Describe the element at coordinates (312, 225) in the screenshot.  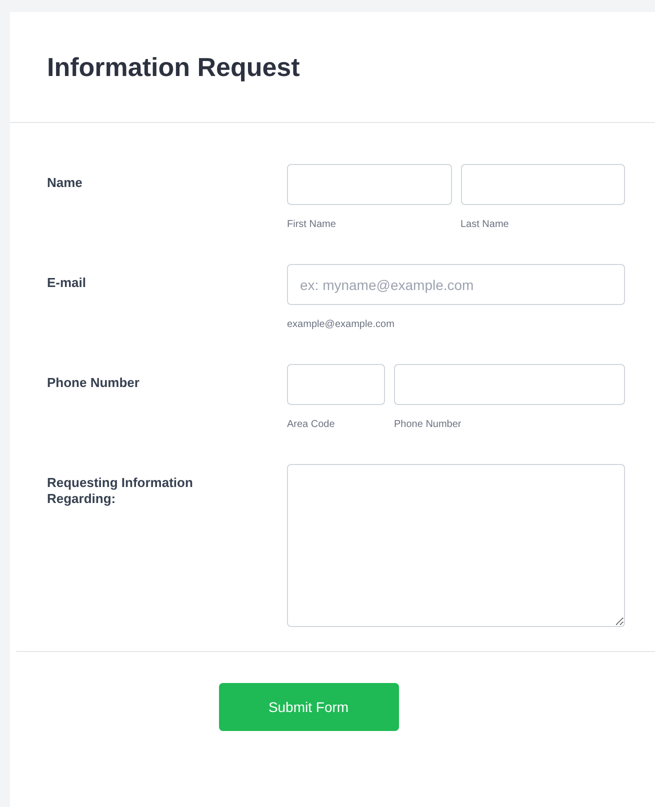
I see `sublabel: First Name` at that location.